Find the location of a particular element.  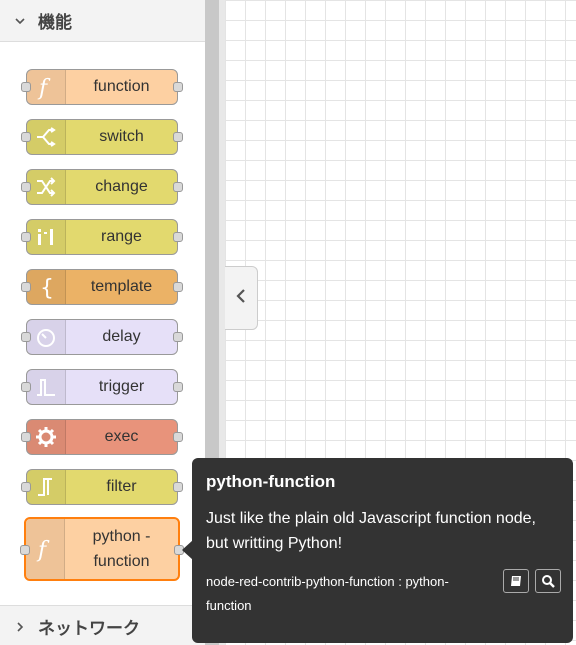

palette-node-switch: switch is located at coordinates (102, 137).